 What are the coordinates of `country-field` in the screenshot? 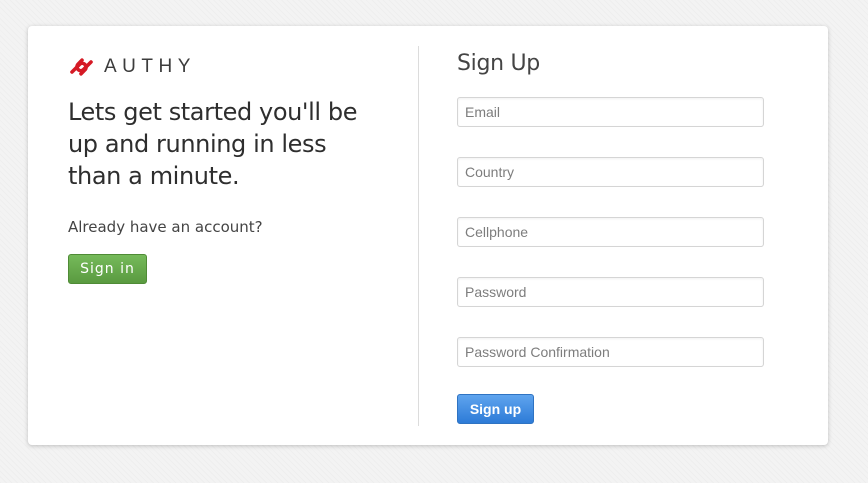 It's located at (610, 172).